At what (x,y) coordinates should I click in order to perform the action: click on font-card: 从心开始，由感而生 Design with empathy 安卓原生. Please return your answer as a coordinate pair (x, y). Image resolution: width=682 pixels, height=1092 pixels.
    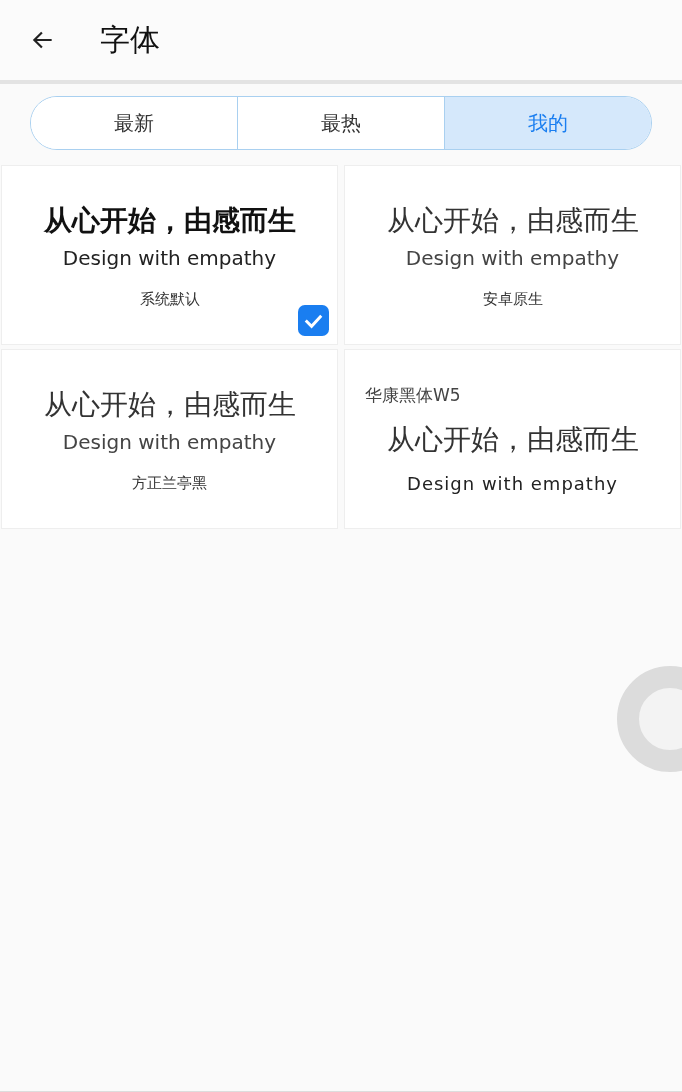
    Looking at the image, I should click on (512, 255).